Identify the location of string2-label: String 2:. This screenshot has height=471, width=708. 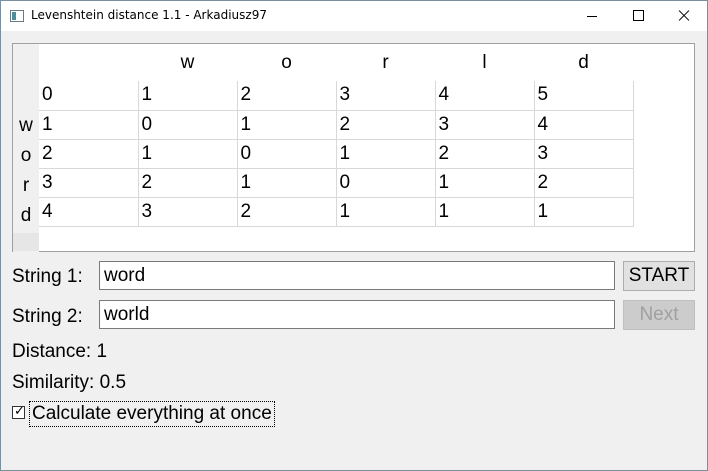
(47, 316).